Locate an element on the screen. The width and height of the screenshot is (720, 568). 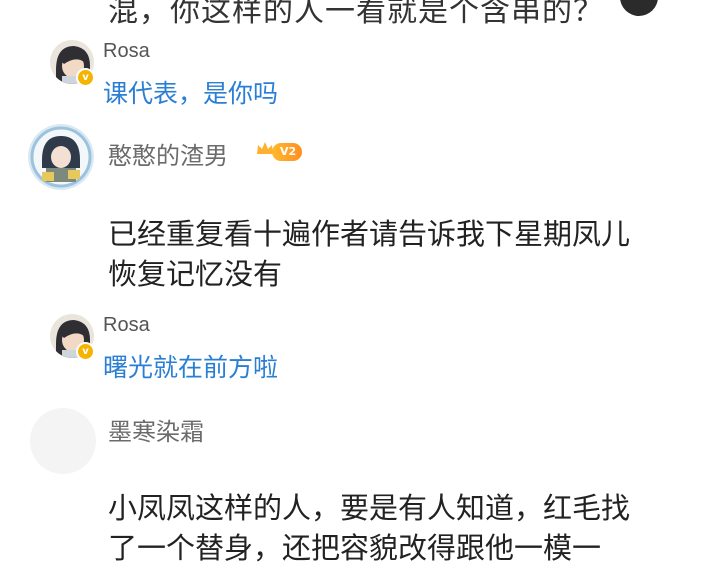
avatar-image is located at coordinates (61, 157).